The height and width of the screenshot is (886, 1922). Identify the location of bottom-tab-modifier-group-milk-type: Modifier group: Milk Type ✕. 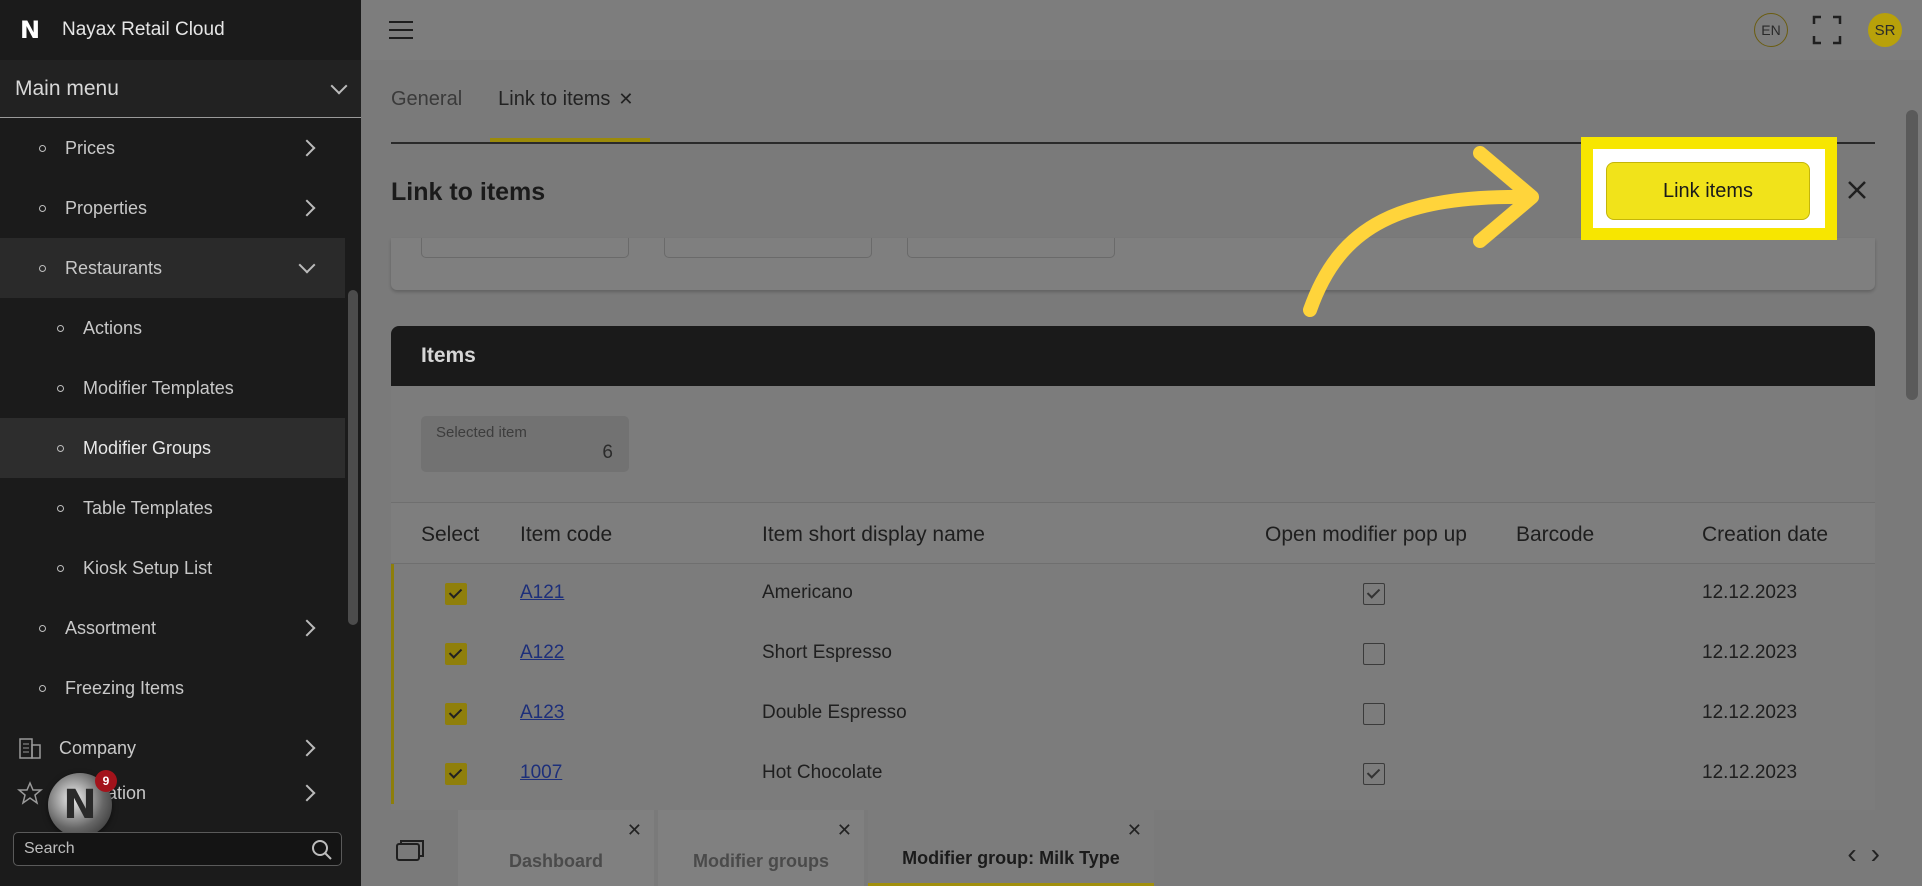
(1011, 848).